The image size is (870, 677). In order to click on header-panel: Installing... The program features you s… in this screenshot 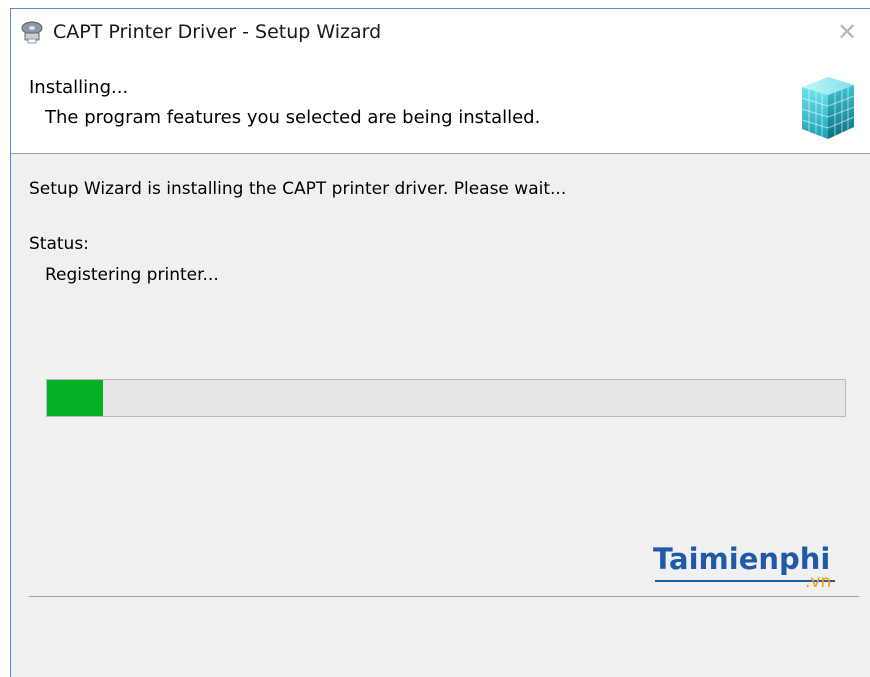, I will do `click(440, 106)`.